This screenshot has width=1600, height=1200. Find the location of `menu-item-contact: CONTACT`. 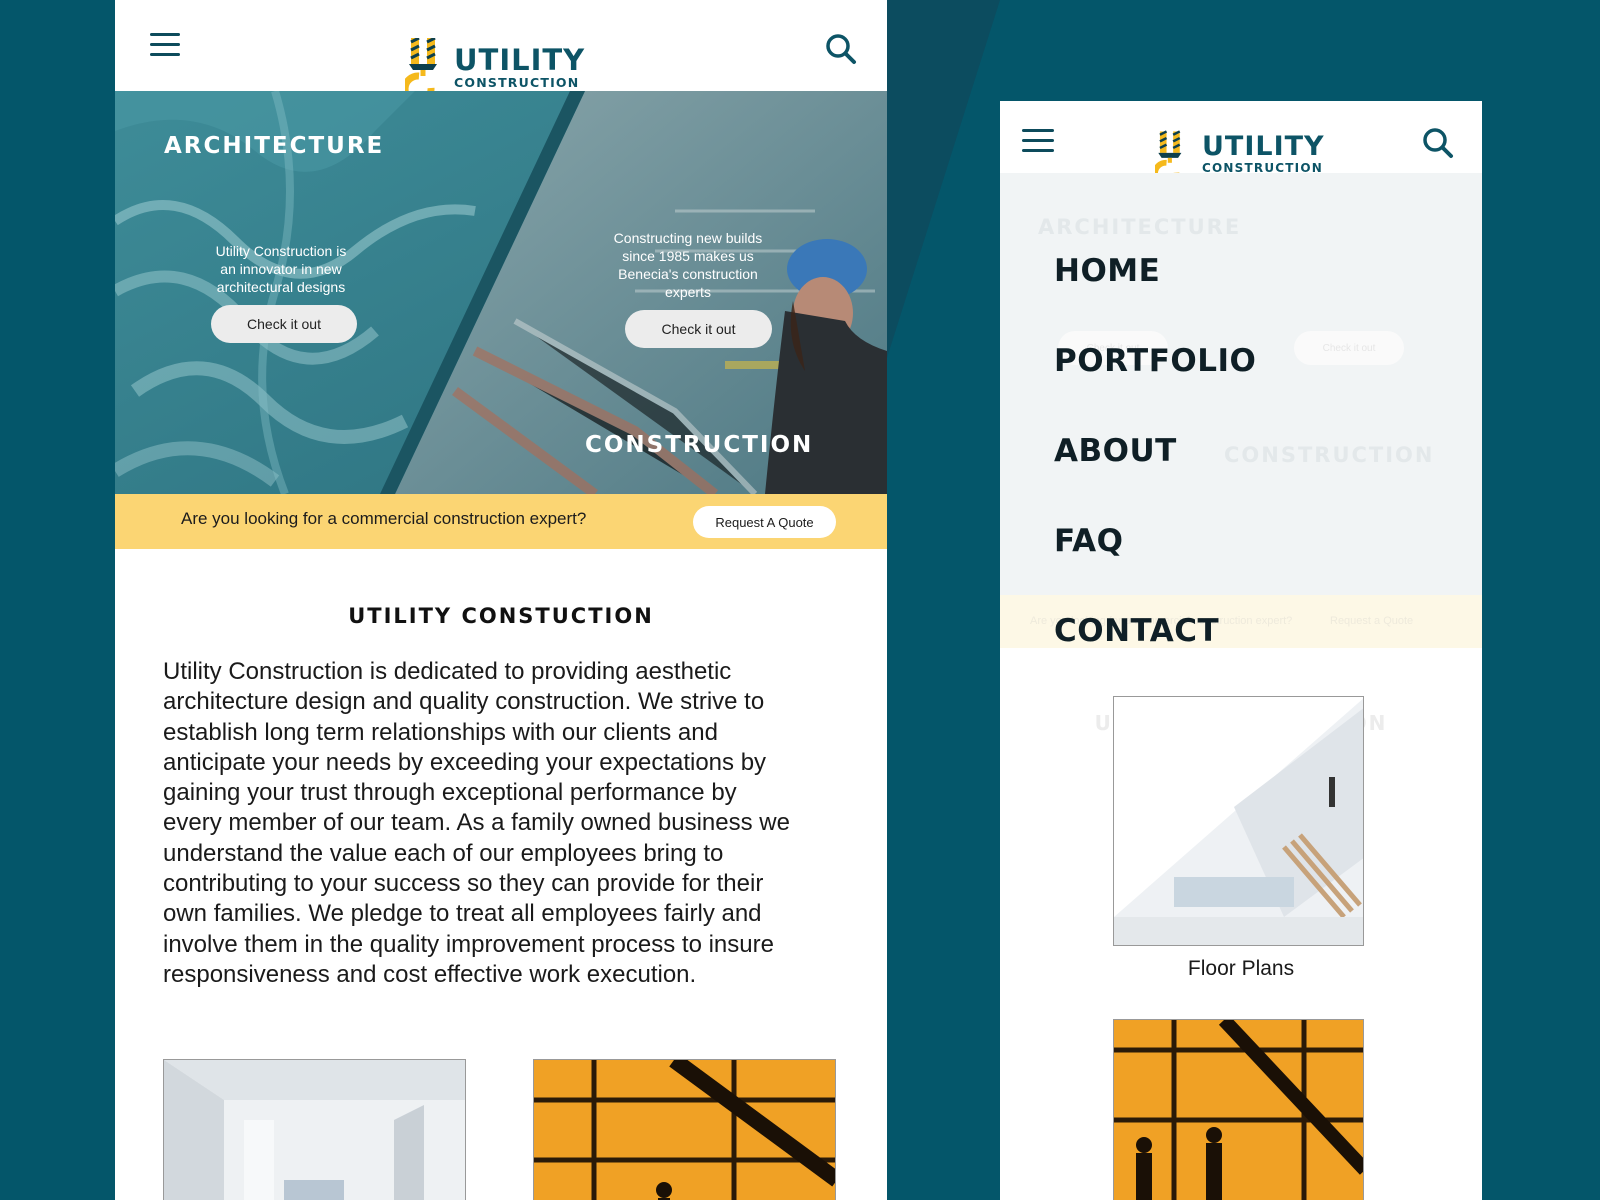

menu-item-contact: CONTACT is located at coordinates (1136, 631).